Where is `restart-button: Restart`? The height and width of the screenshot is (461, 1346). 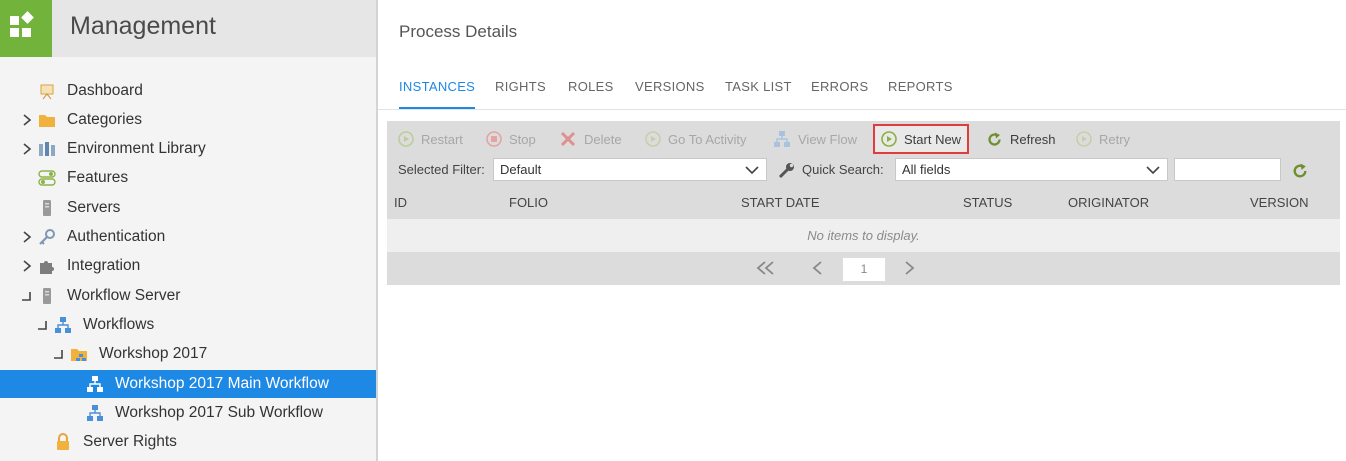
restart-button: Restart is located at coordinates (430, 139).